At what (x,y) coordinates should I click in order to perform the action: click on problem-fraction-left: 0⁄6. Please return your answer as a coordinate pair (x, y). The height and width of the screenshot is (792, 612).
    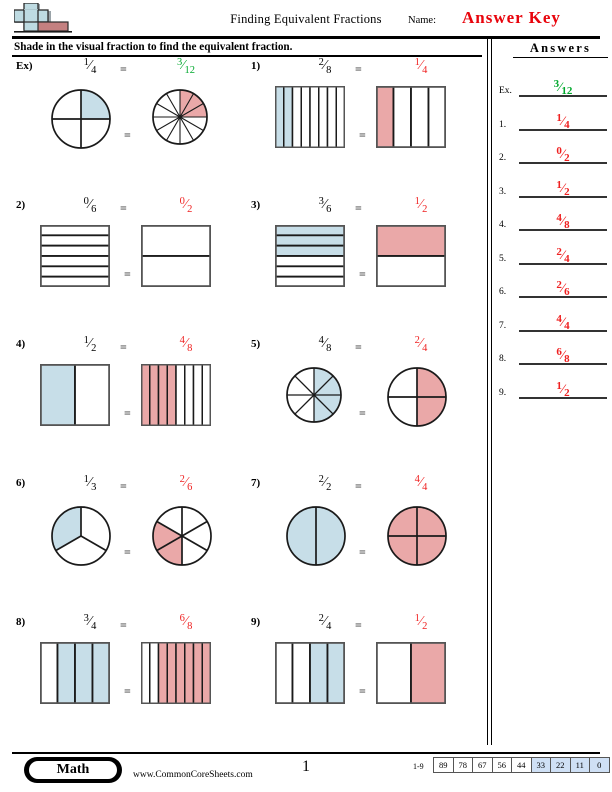
    Looking at the image, I should click on (90, 205).